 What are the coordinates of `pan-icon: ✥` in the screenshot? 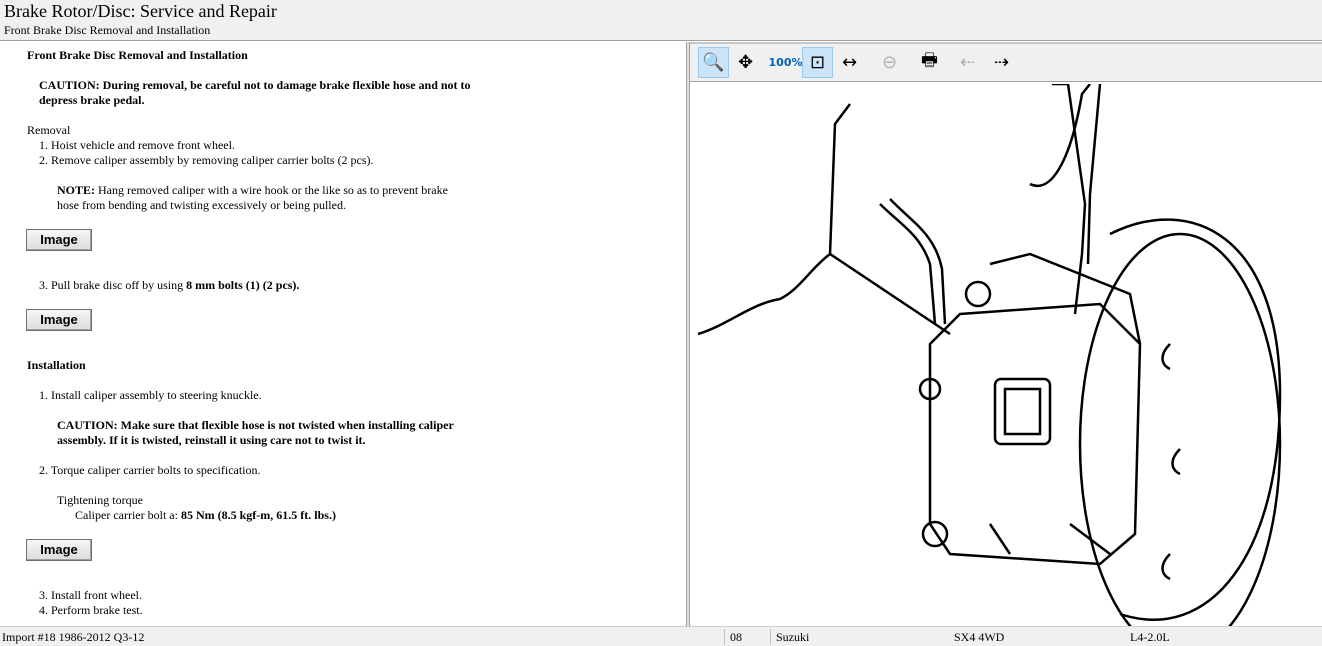 It's located at (745, 62).